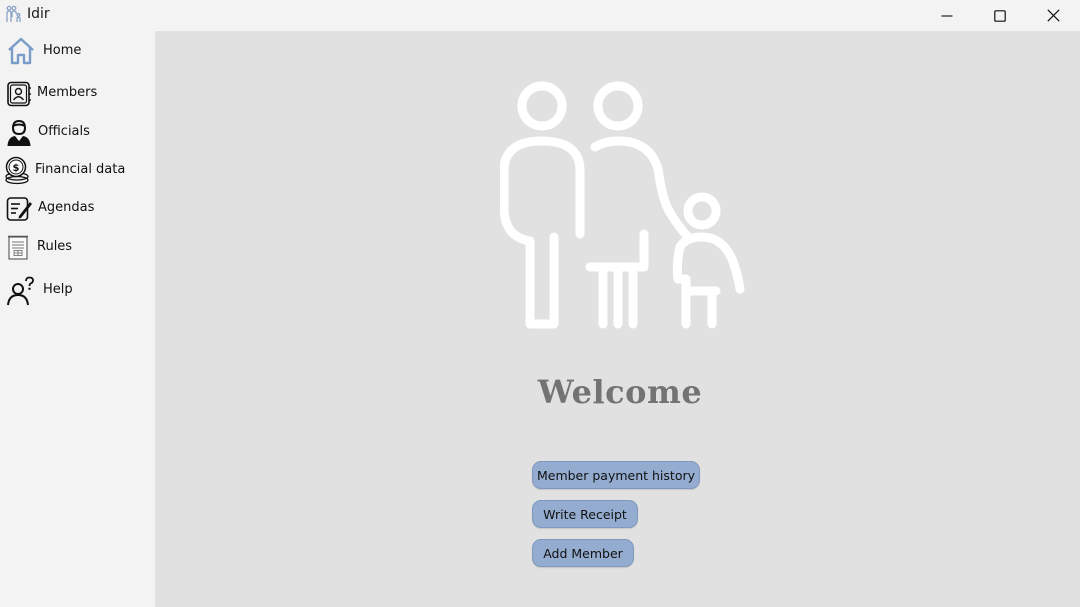 Image resolution: width=1080 pixels, height=607 pixels. I want to click on sidebar-item-label: Financial data, so click(80, 169).